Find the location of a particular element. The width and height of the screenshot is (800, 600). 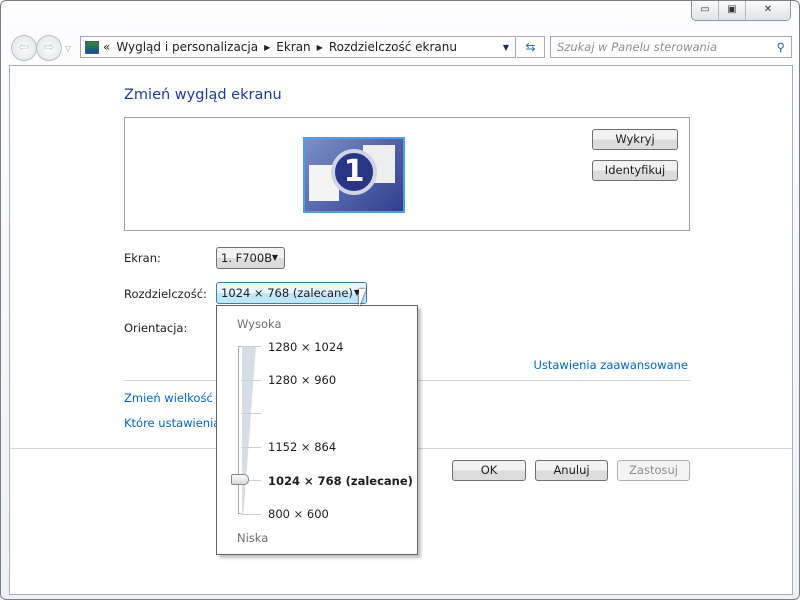

low-label: Niska is located at coordinates (253, 538).